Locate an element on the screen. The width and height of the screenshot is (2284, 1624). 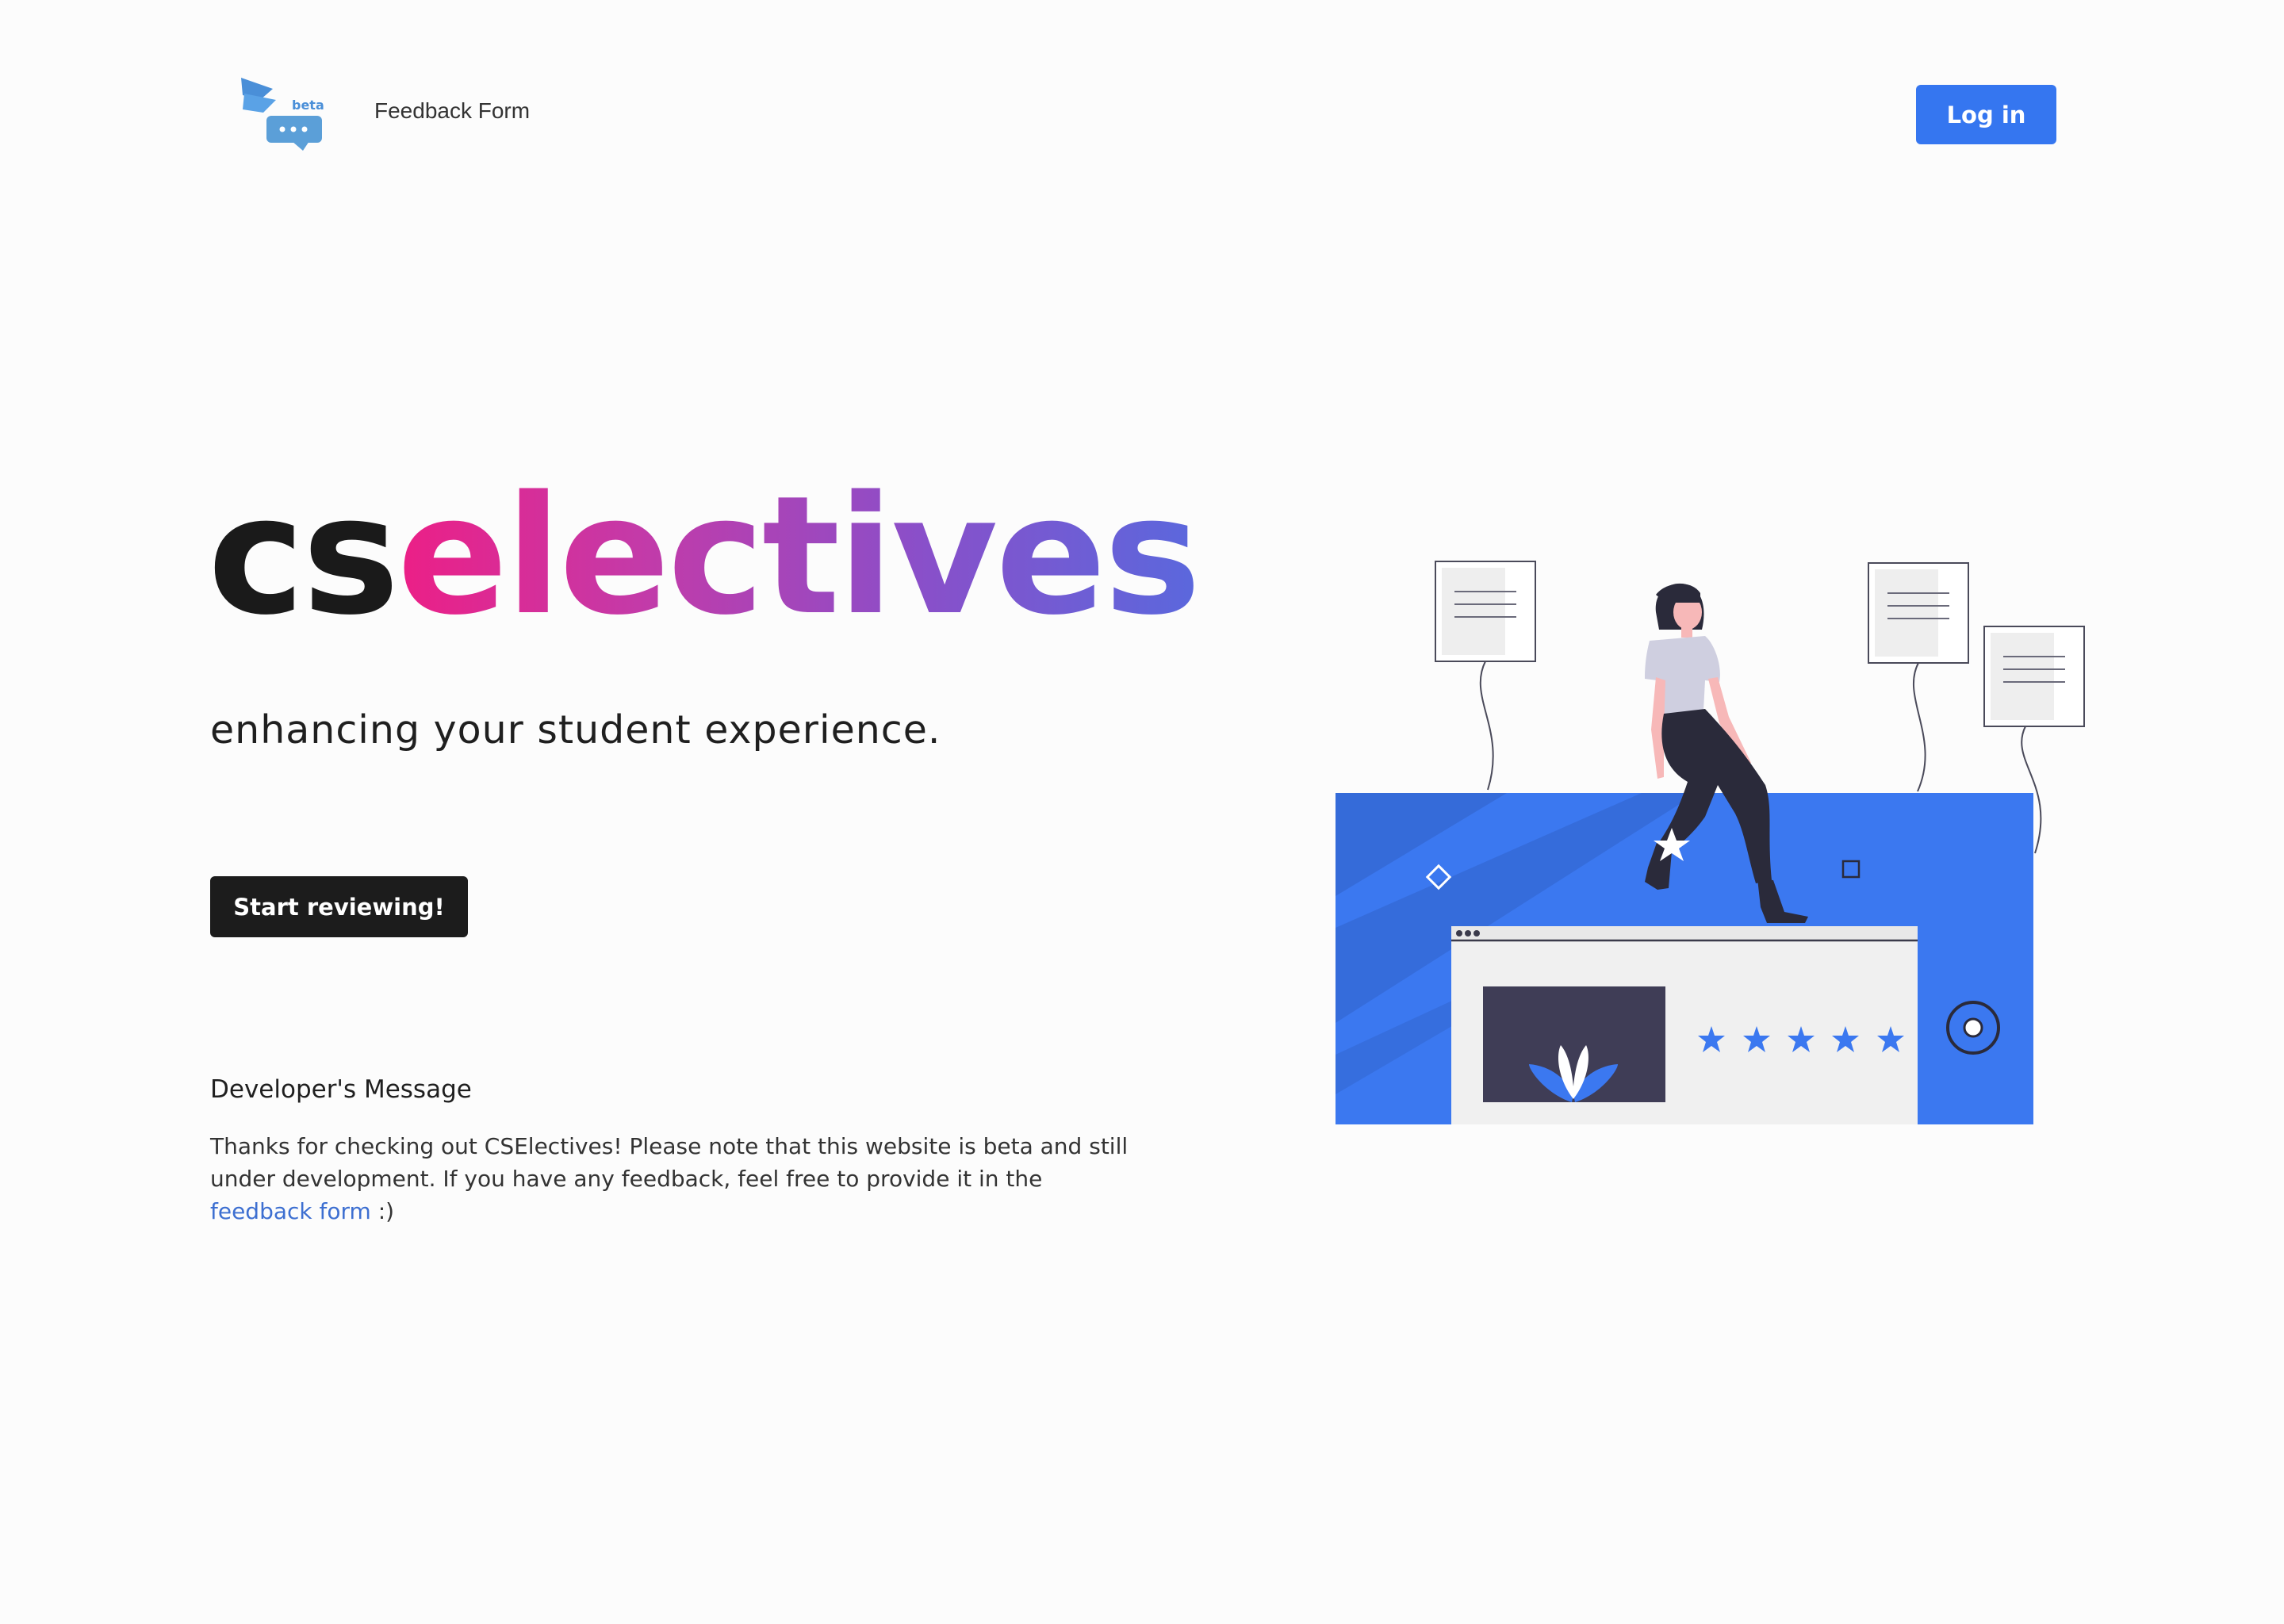
brand-prefix: cs is located at coordinates (304, 556).